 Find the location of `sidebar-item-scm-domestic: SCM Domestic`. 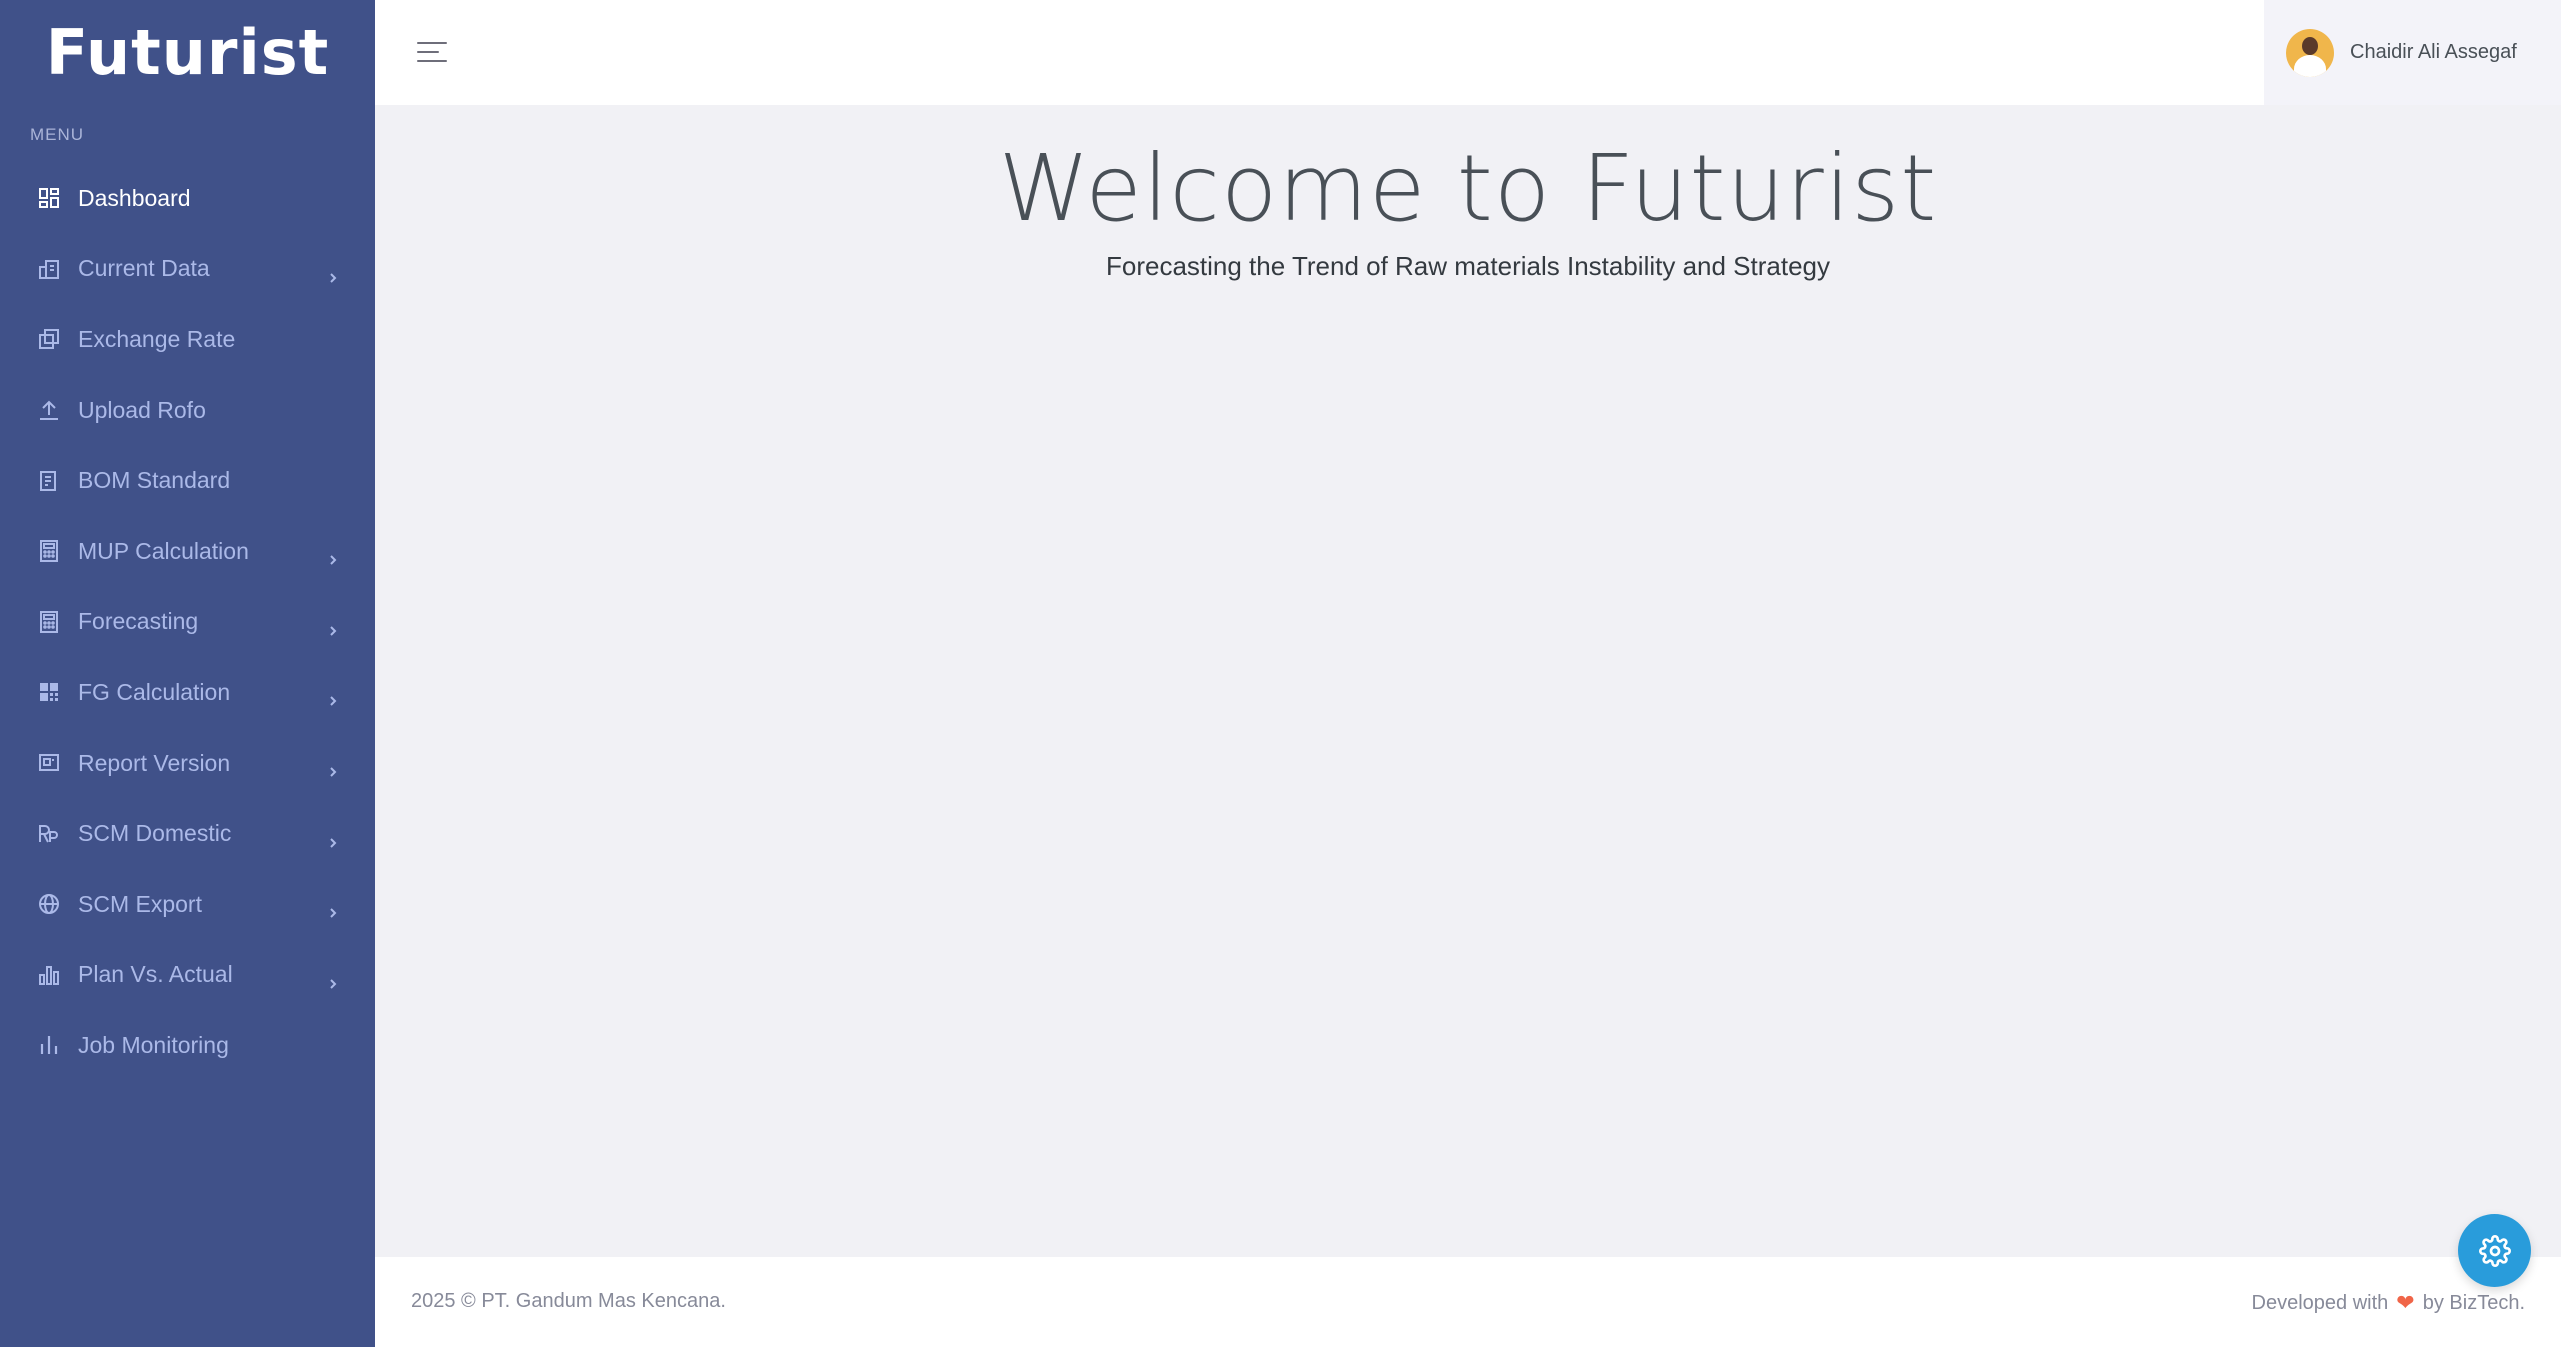

sidebar-item-scm-domestic: SCM Domestic is located at coordinates (187, 833).